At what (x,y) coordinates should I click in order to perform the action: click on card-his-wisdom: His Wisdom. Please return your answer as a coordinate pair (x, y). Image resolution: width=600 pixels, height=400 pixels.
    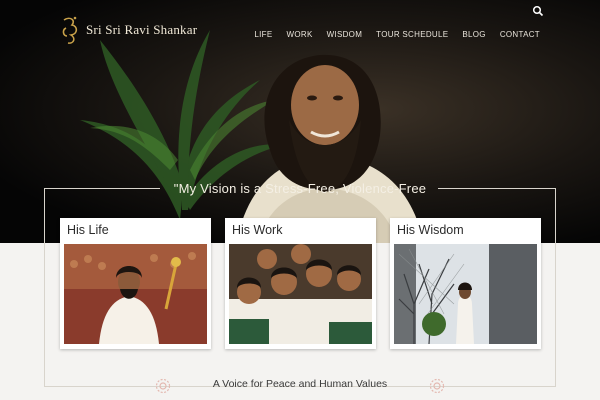
    Looking at the image, I should click on (465, 283).